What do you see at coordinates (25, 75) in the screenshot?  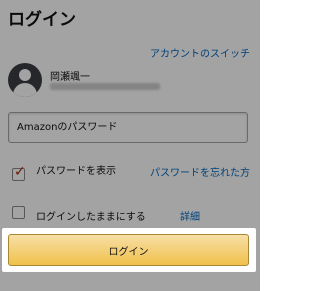 I see `avatar-head` at bounding box center [25, 75].